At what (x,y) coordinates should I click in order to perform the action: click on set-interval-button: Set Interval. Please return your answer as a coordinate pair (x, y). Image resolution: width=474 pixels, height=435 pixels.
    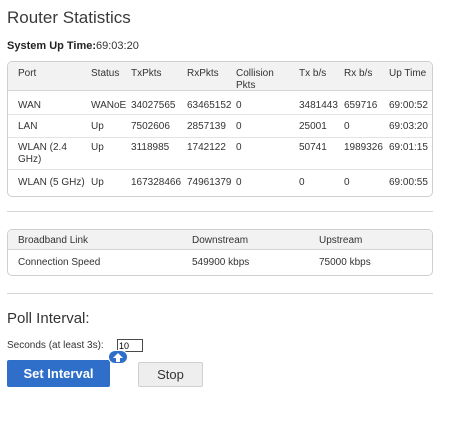
    Looking at the image, I should click on (58, 373).